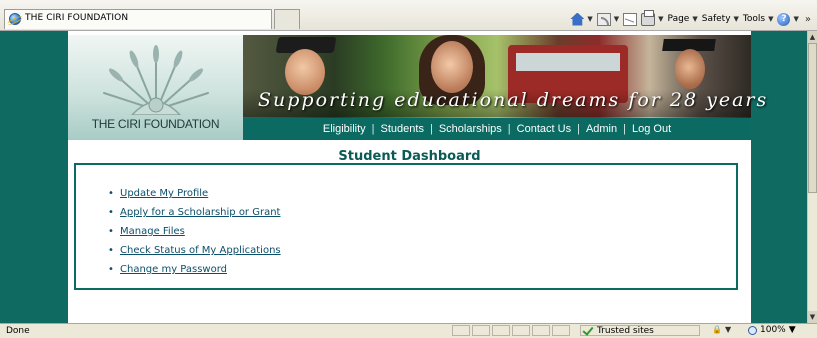 The width and height of the screenshot is (817, 338). I want to click on list-item: • Apply for a Scholarship or Grant, so click(194, 212).